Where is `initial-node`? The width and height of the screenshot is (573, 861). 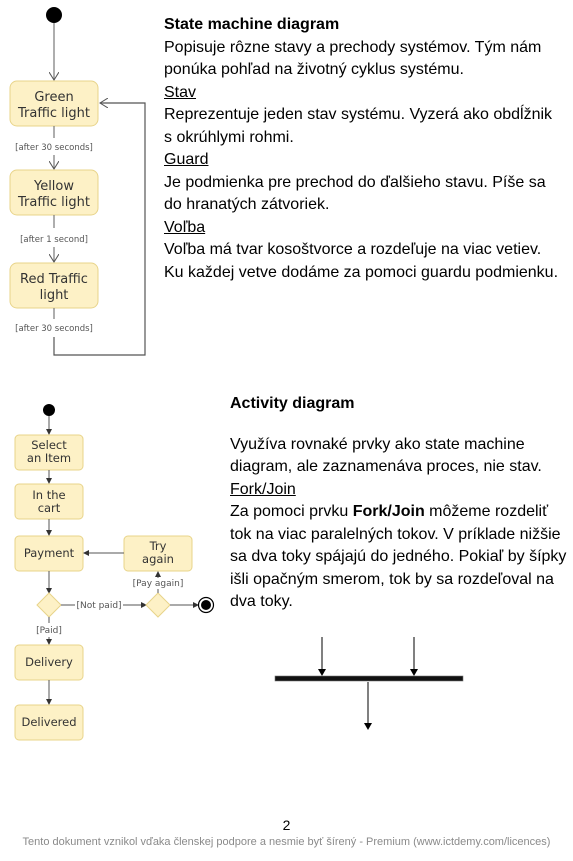
initial-node is located at coordinates (54, 15).